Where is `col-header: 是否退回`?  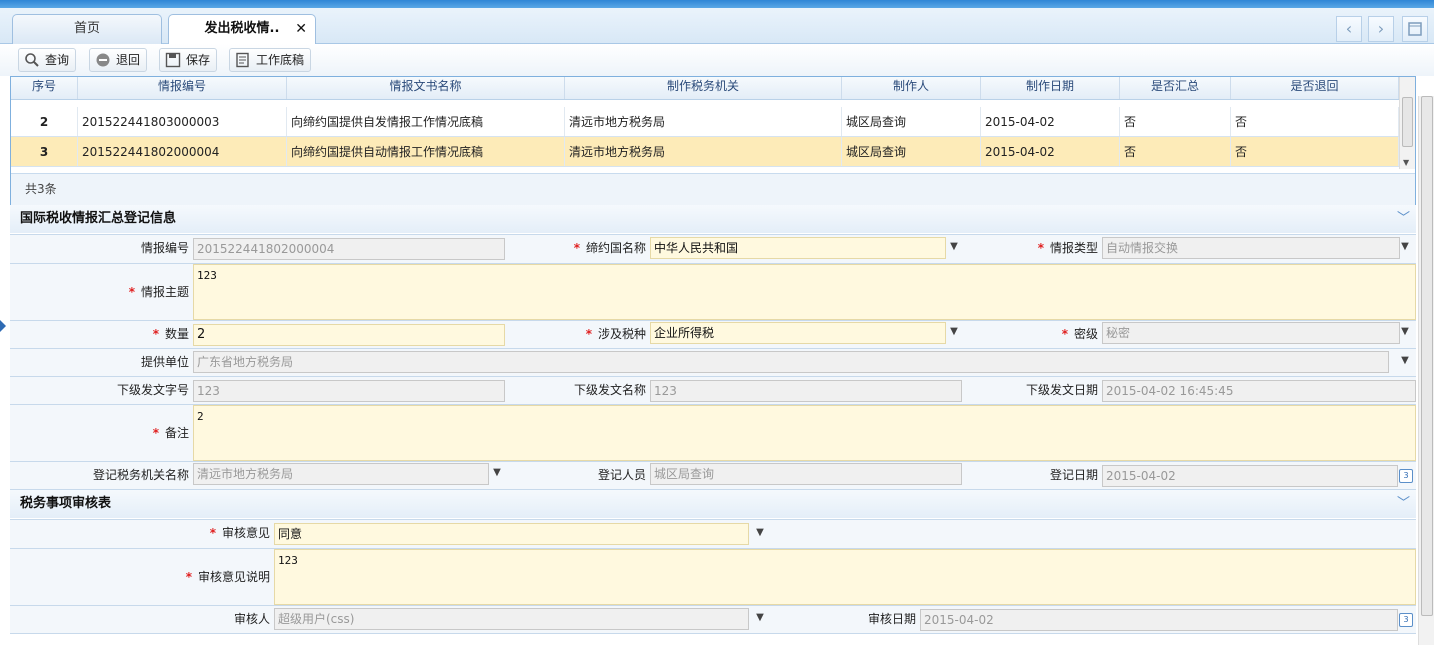
col-header: 是否退回 is located at coordinates (1315, 88).